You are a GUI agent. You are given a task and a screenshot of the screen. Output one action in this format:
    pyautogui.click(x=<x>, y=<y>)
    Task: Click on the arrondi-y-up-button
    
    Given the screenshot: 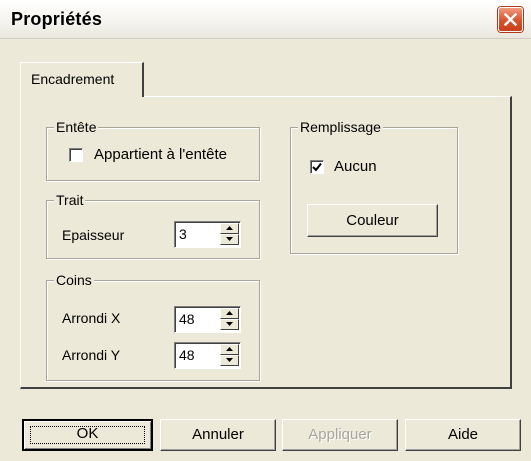 What is the action you would take?
    pyautogui.click(x=229, y=349)
    